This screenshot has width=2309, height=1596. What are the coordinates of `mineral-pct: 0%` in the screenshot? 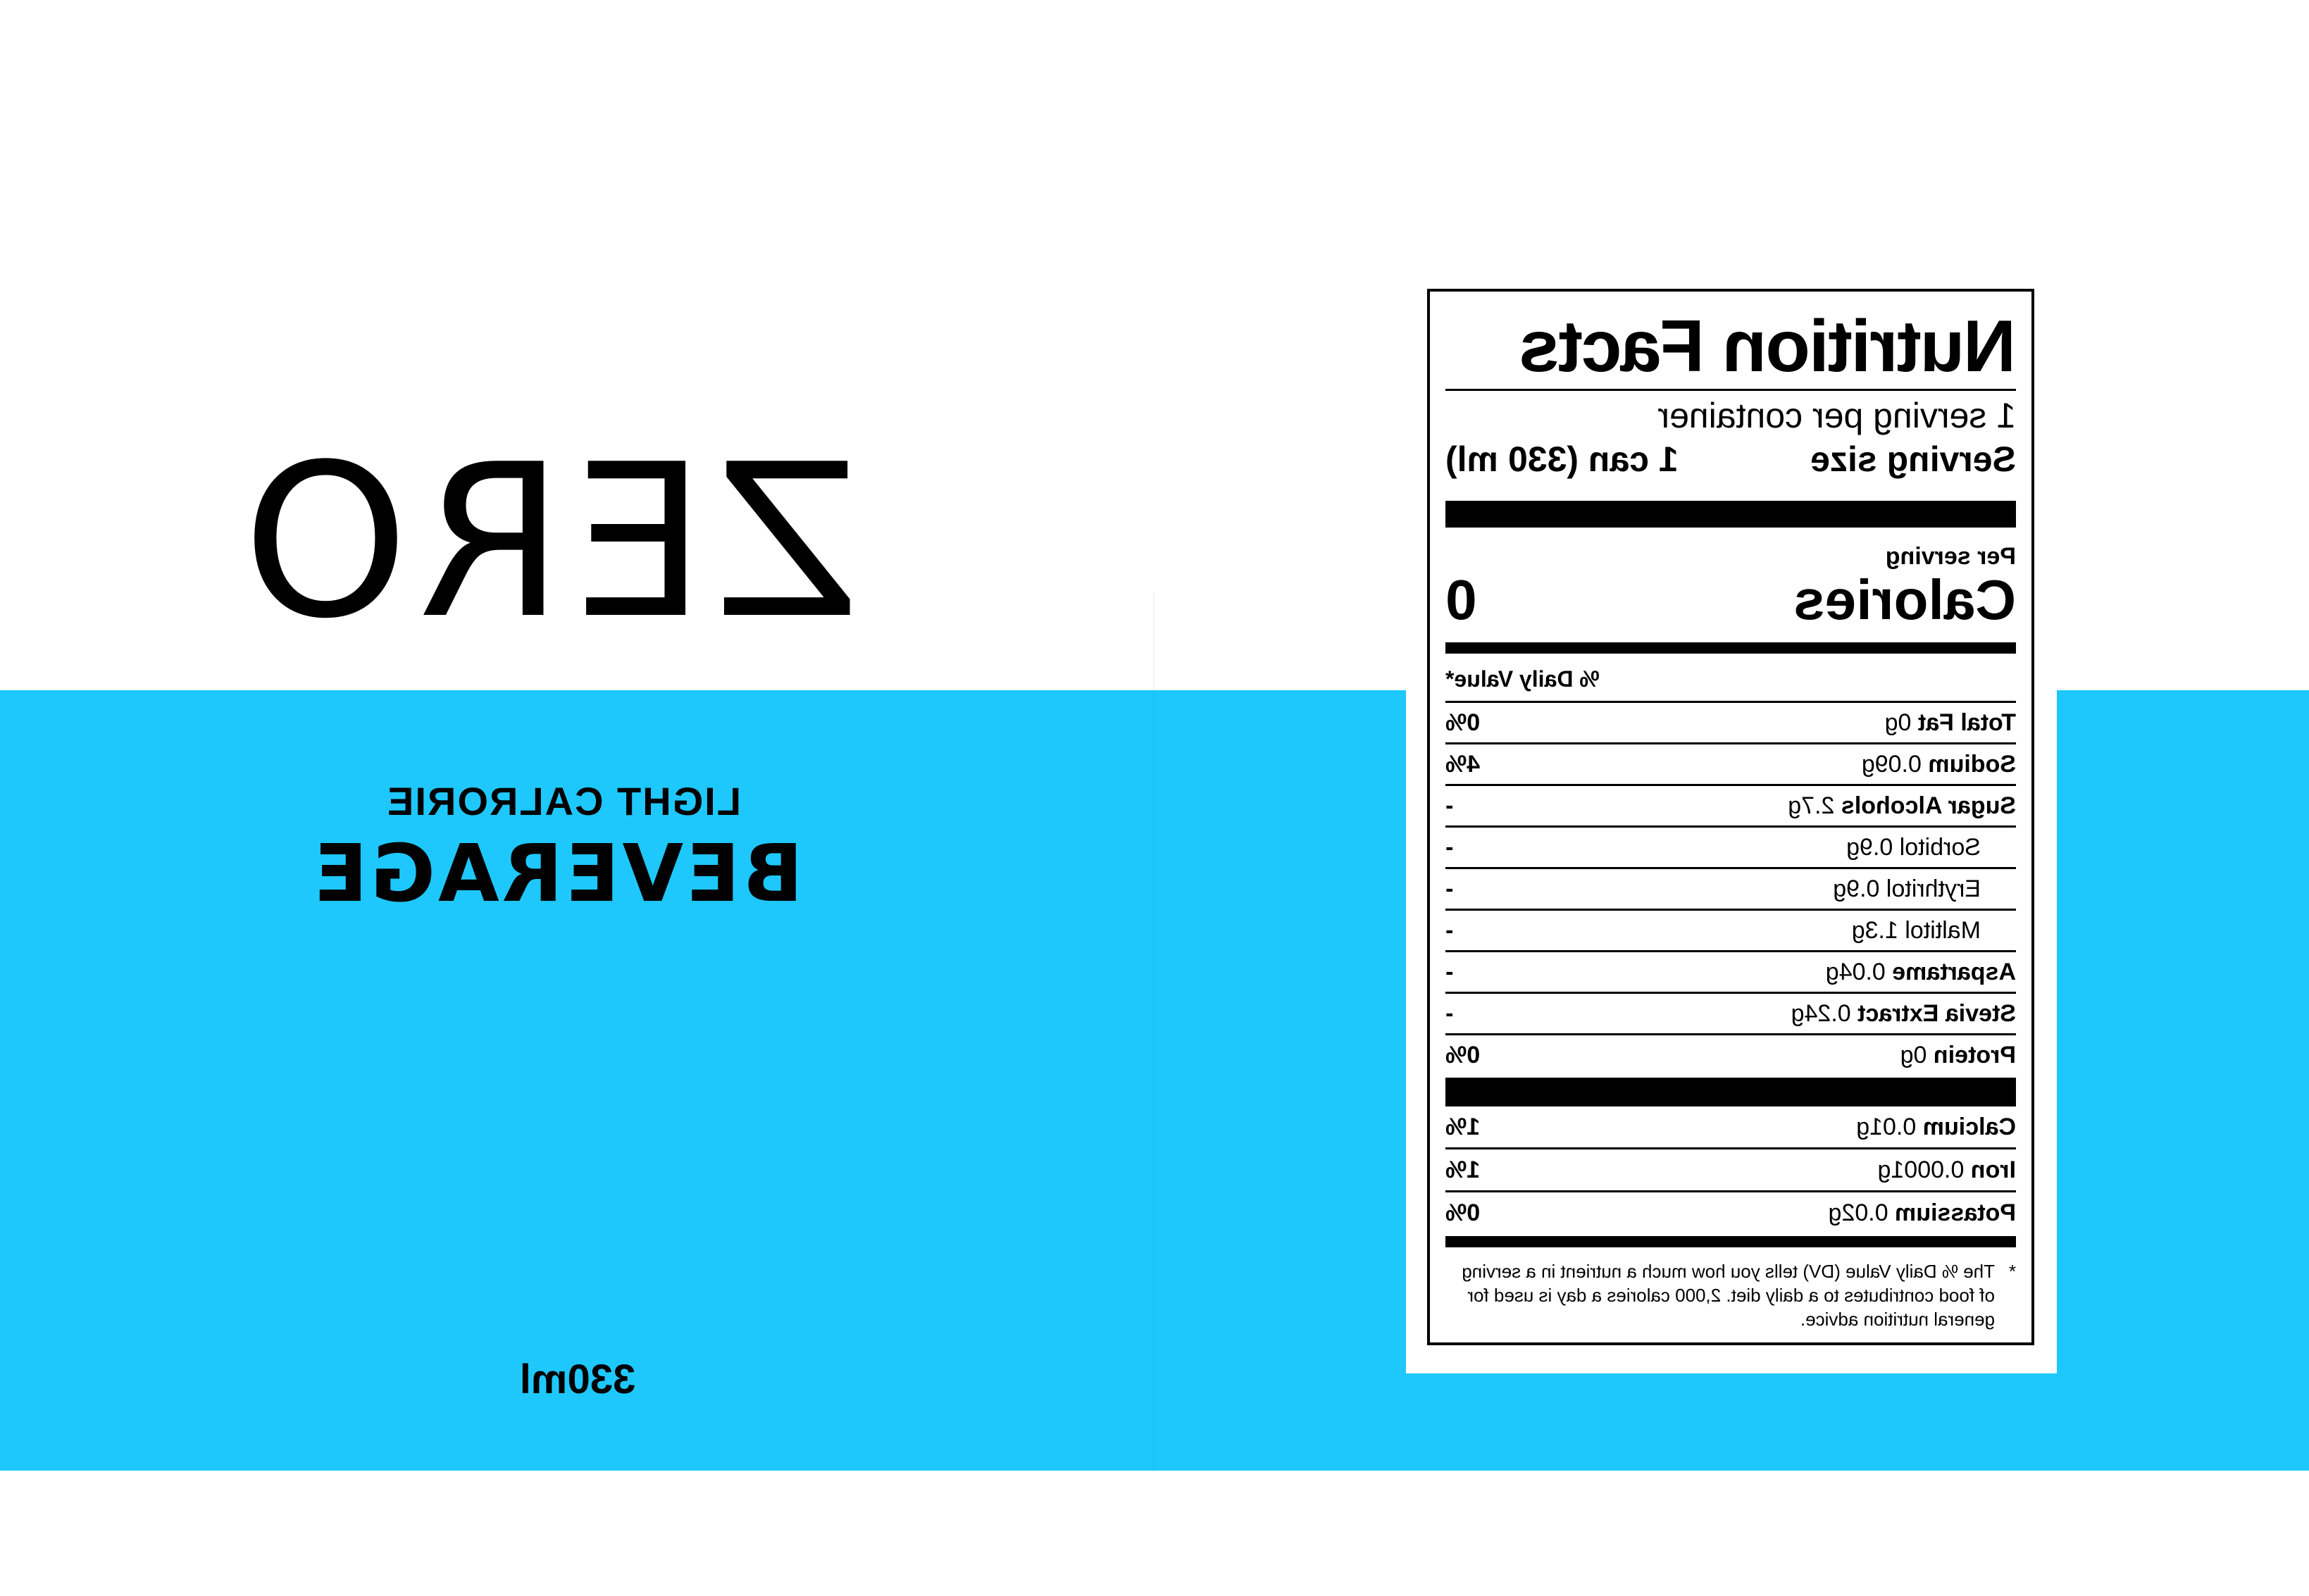 It's located at (1463, 1212).